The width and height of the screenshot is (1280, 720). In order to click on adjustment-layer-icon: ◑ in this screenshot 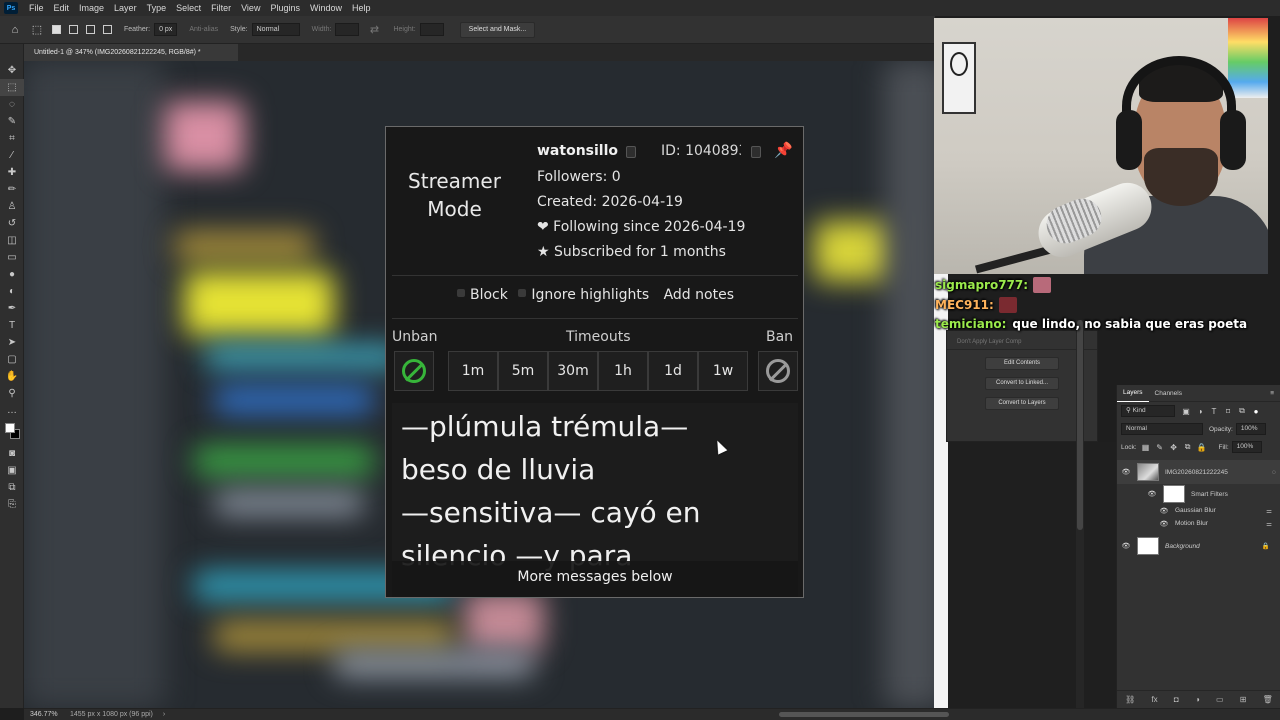, I will do `click(1197, 699)`.